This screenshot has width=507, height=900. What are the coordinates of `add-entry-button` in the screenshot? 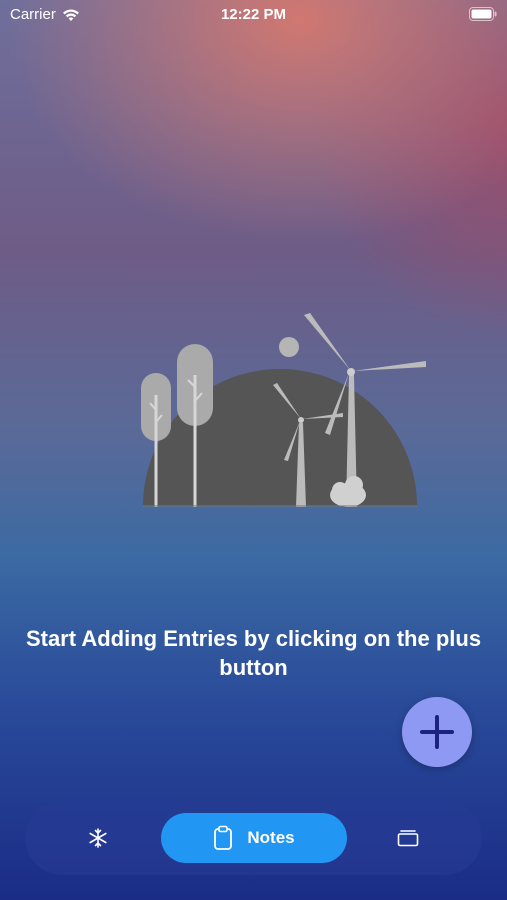 It's located at (437, 732).